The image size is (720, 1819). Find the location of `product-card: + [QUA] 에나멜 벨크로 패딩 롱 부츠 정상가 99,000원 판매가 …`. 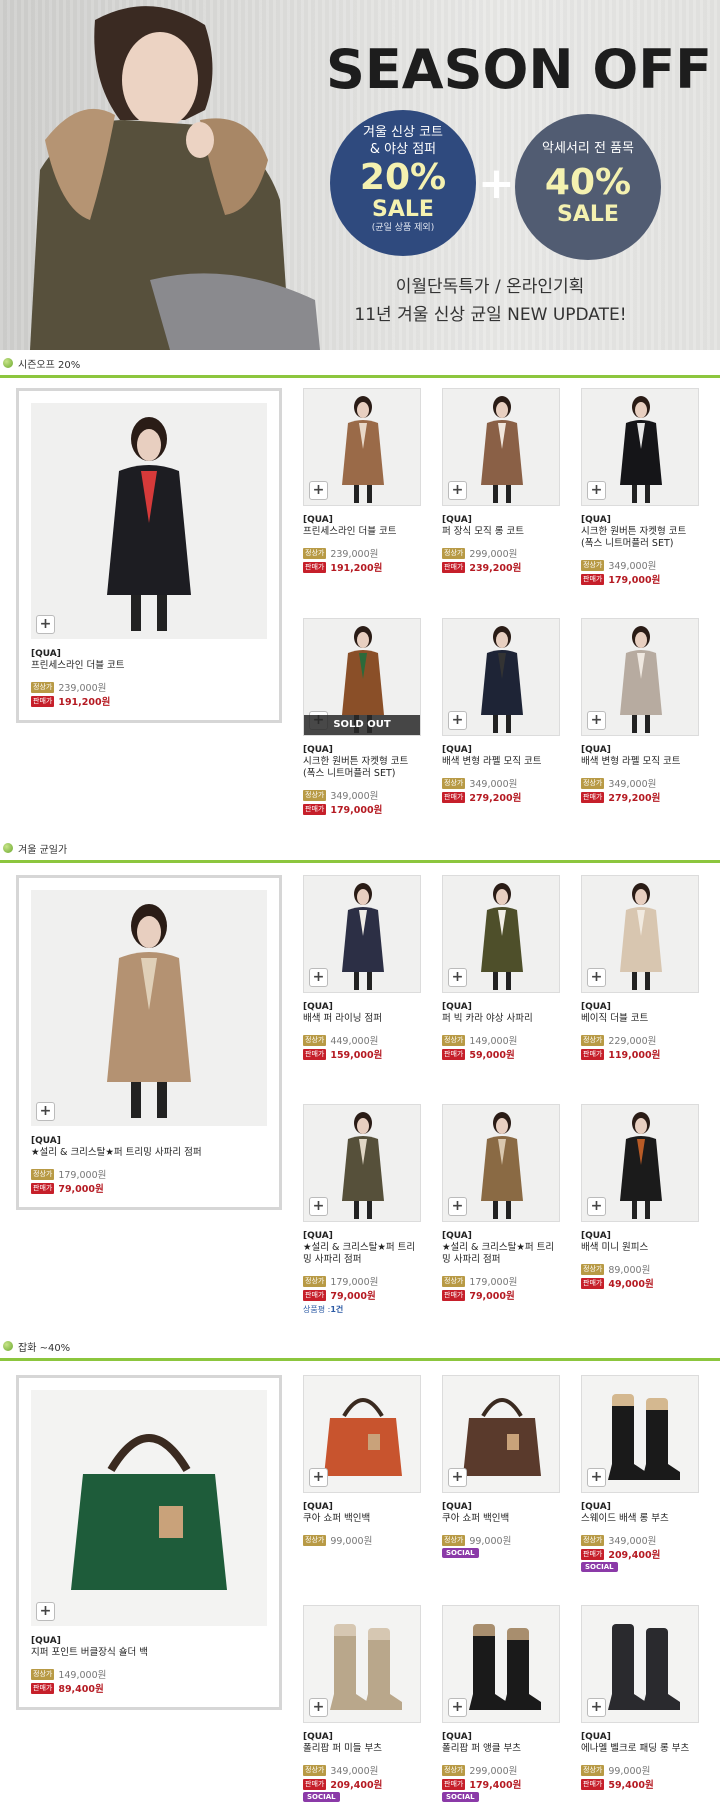

product-card: + [QUA] 에나멜 벨크로 패딩 롱 부츠 정상가 99,000원 판매가 … is located at coordinates (640, 1698).